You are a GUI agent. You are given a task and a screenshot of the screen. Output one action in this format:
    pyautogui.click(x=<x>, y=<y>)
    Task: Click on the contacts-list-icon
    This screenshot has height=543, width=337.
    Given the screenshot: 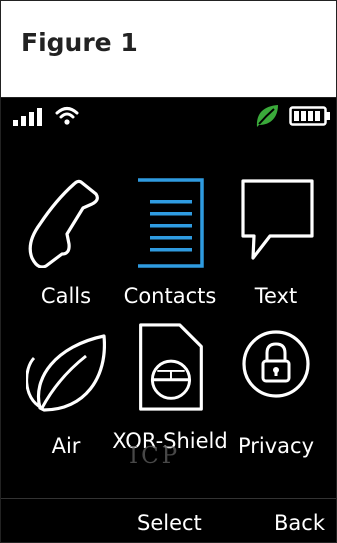 What is the action you would take?
    pyautogui.click(x=171, y=223)
    